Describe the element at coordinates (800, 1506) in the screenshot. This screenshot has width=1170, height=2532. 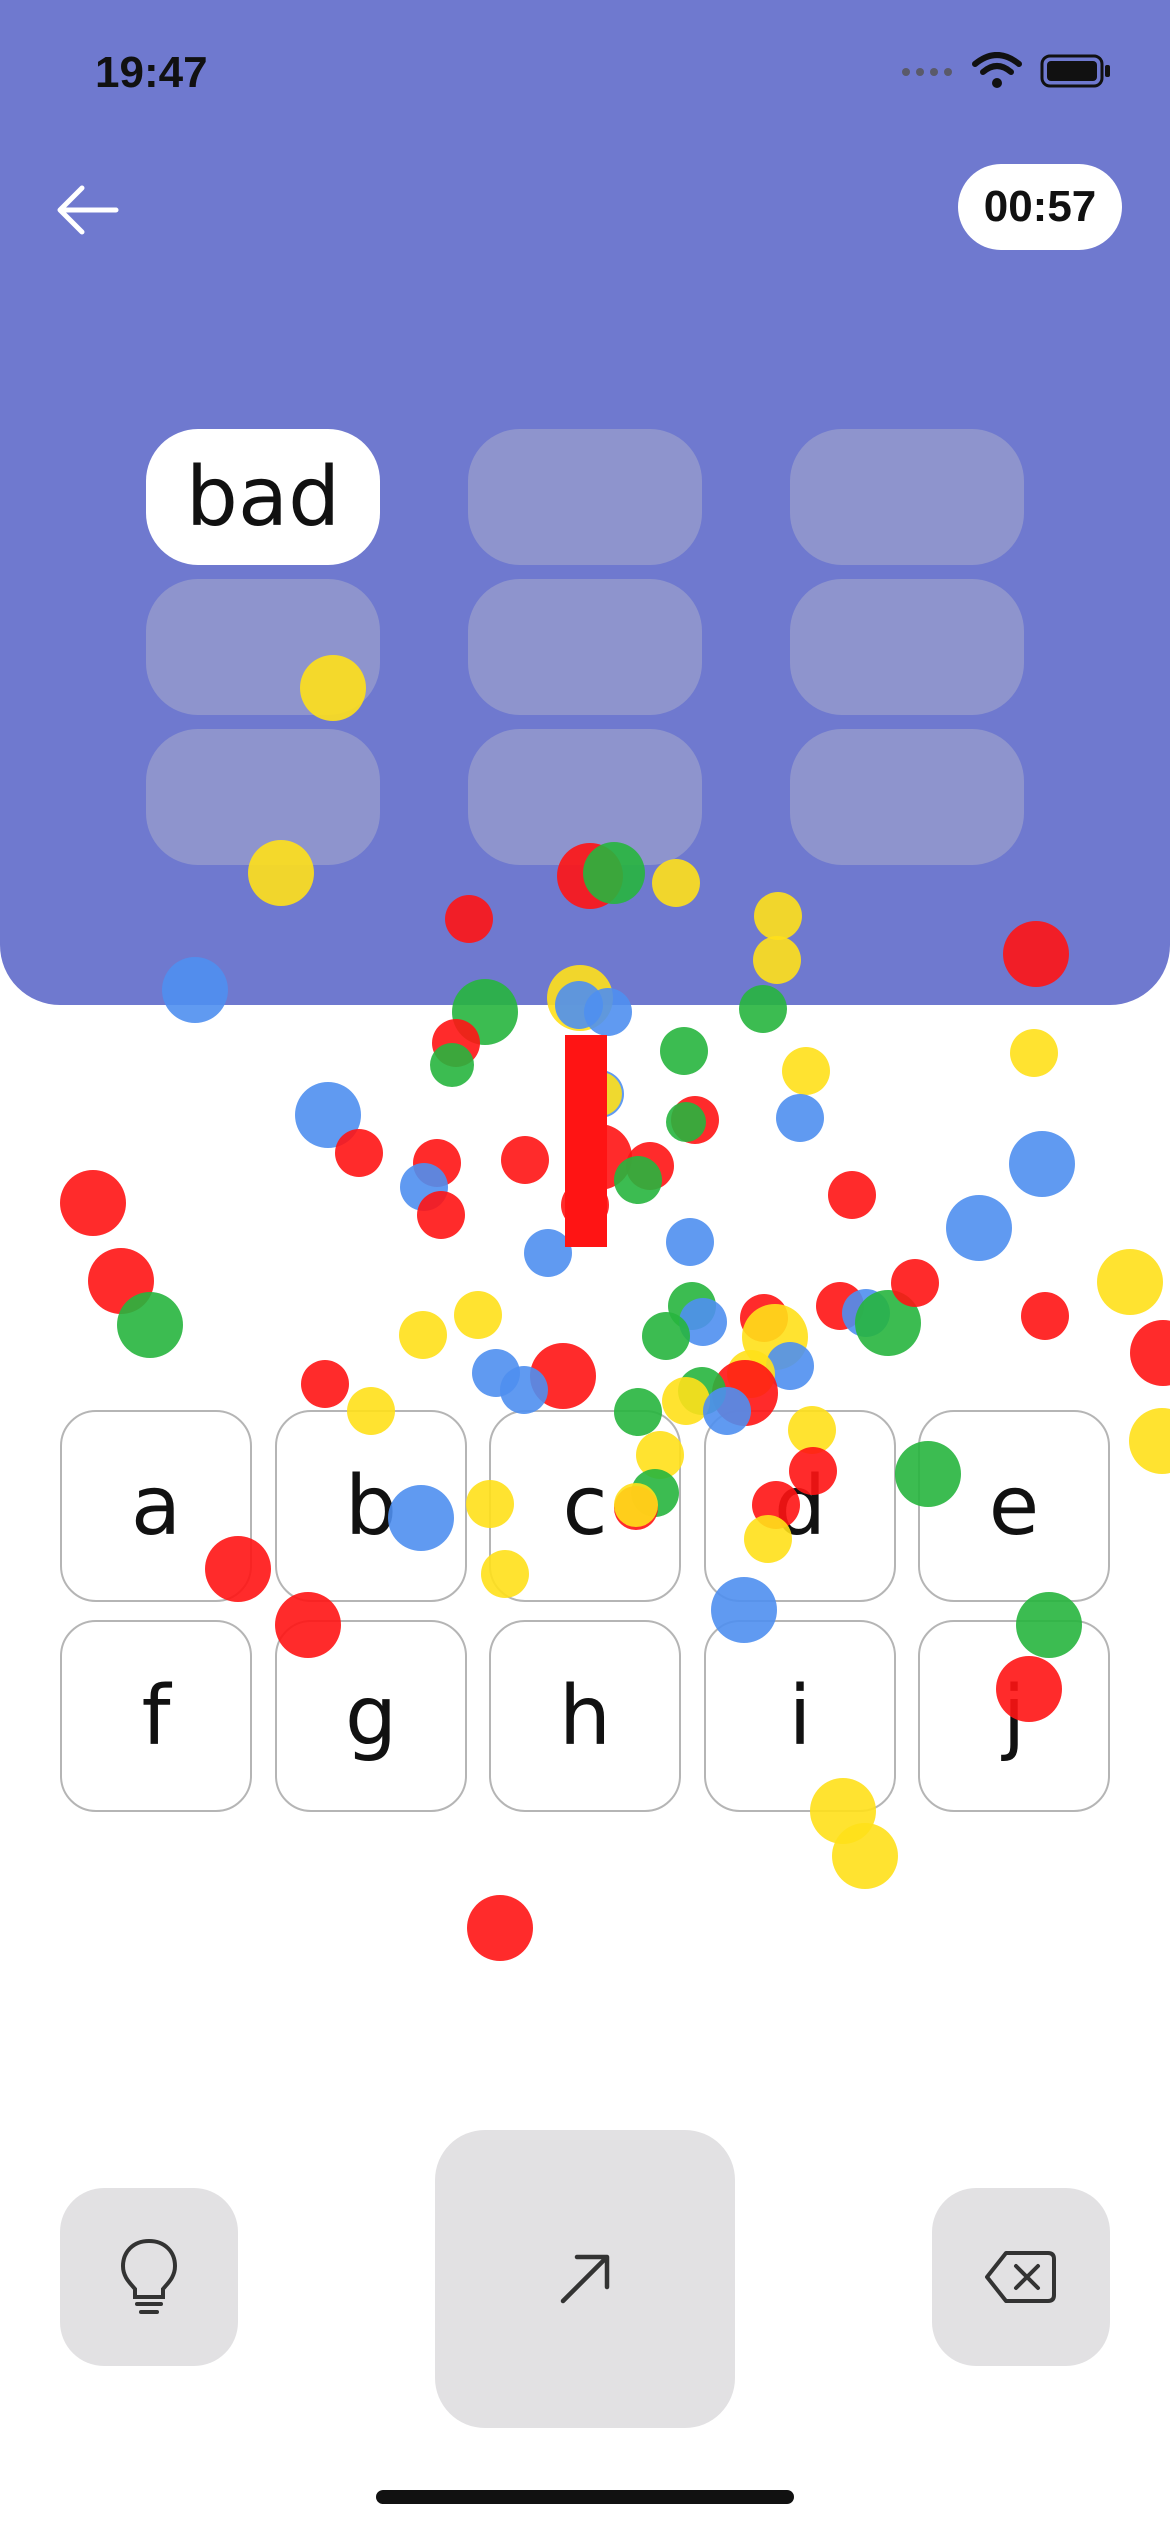
I see `letter-key-d: d` at that location.